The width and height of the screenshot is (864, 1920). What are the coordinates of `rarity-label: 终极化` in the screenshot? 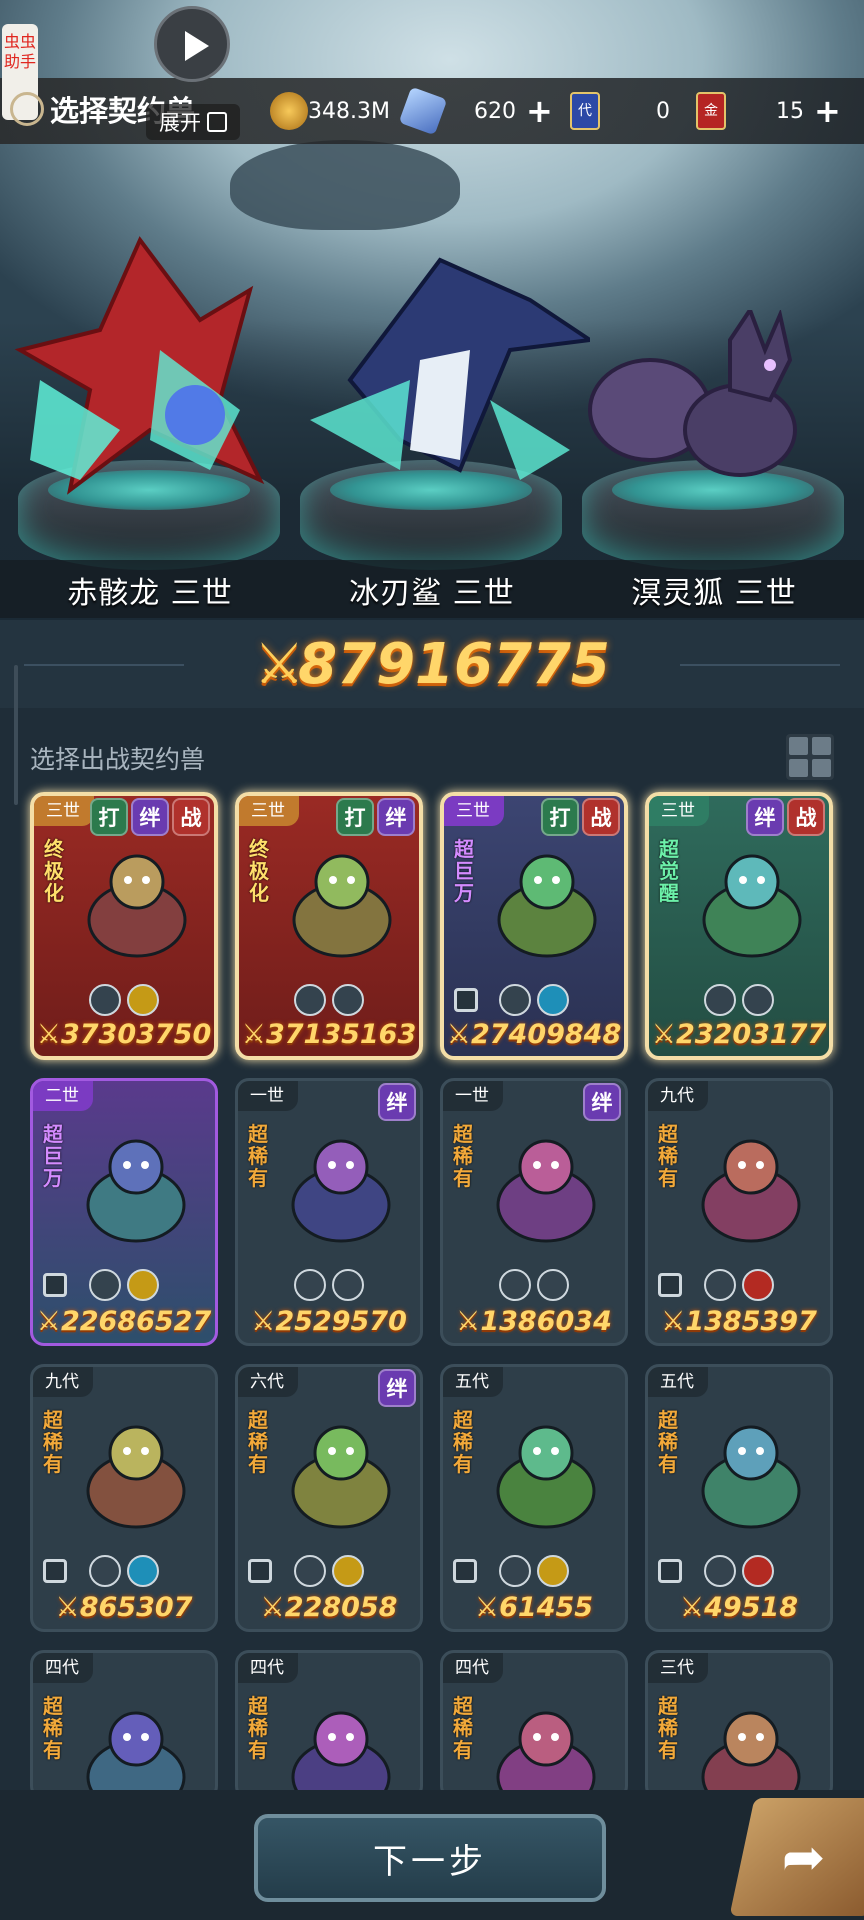 It's located at (259, 871).